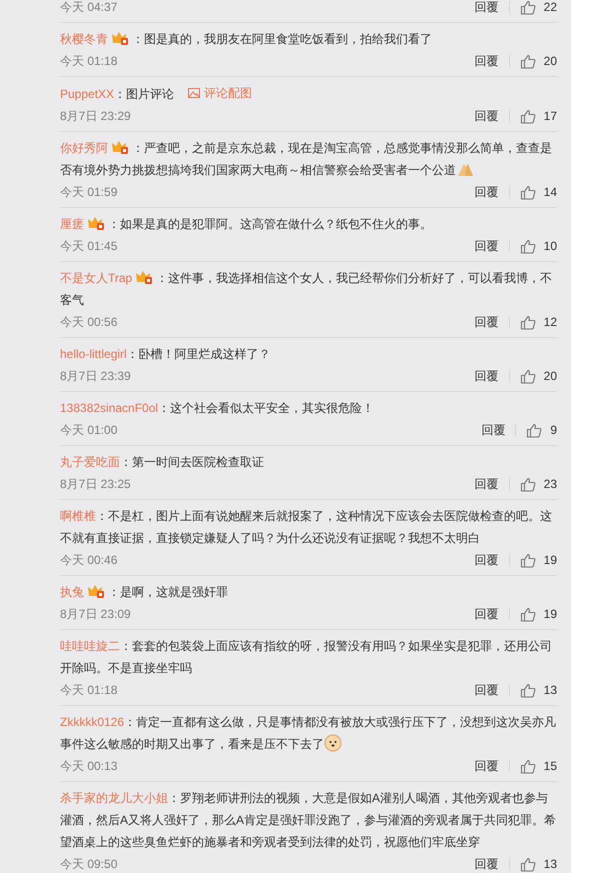  I want to click on comment-text: 执兔 ：是啊，这就是强奸罪, so click(144, 591).